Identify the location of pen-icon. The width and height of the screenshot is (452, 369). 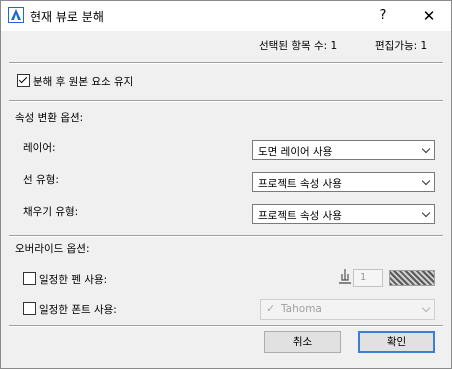
(345, 276).